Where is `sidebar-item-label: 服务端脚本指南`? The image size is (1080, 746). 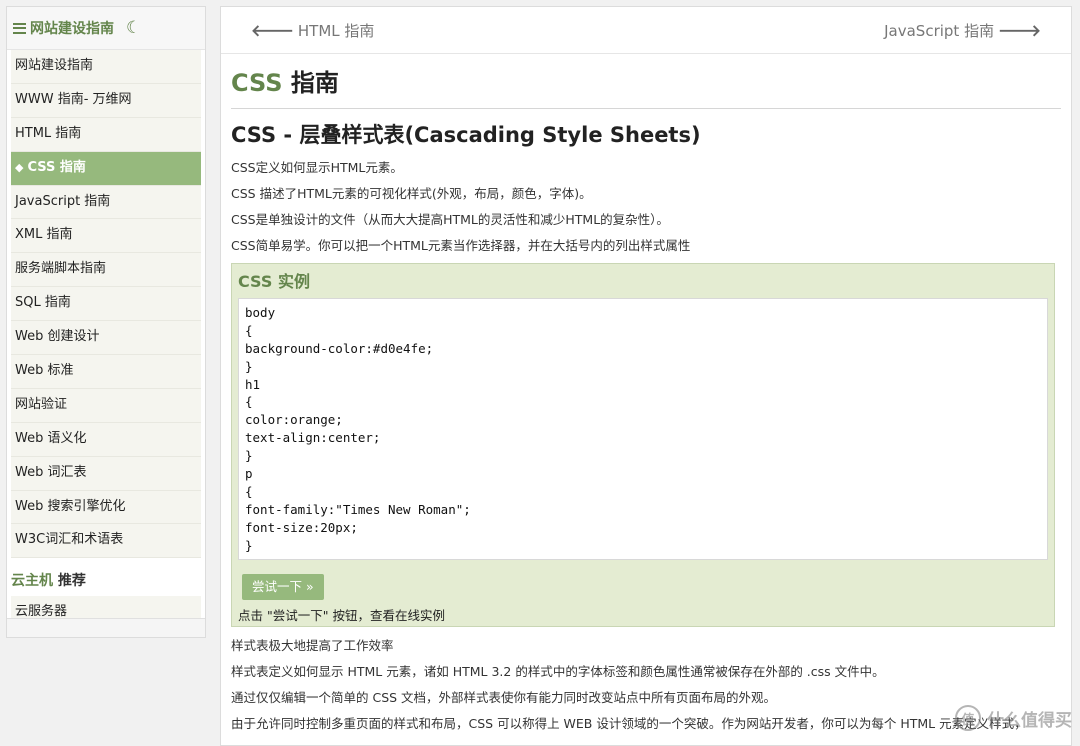
sidebar-item-label: 服务端脚本指南 is located at coordinates (61, 269).